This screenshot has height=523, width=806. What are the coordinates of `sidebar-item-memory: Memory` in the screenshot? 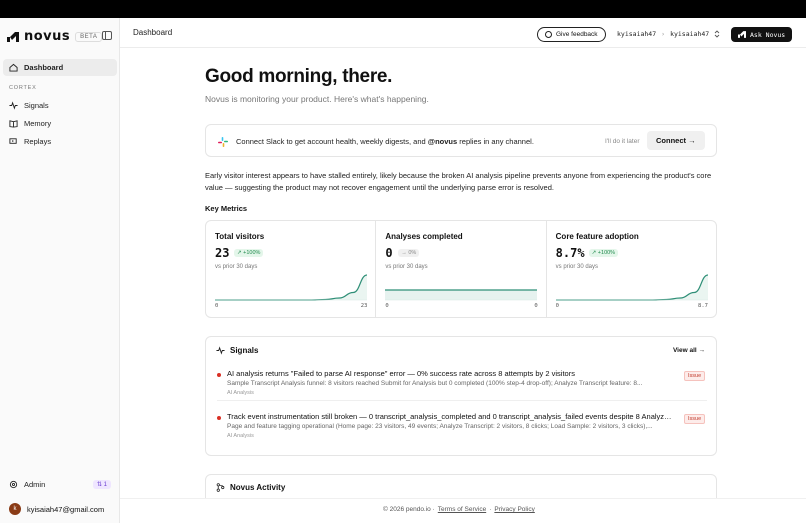 It's located at (60, 123).